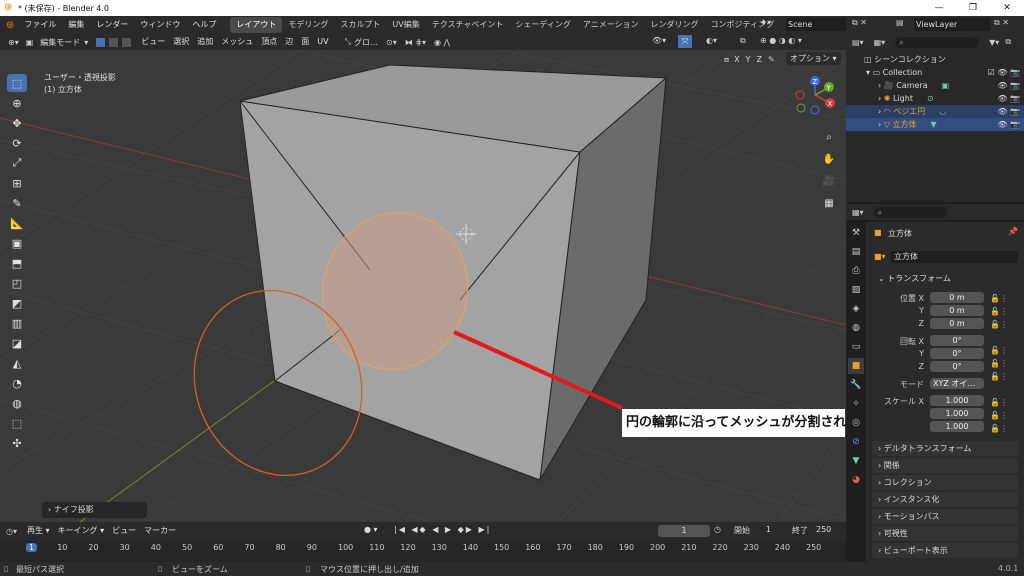 The width and height of the screenshot is (1024, 576). Describe the element at coordinates (1001, 23) in the screenshot. I see `viewlayer-new-icon: ⧉ ✕` at that location.